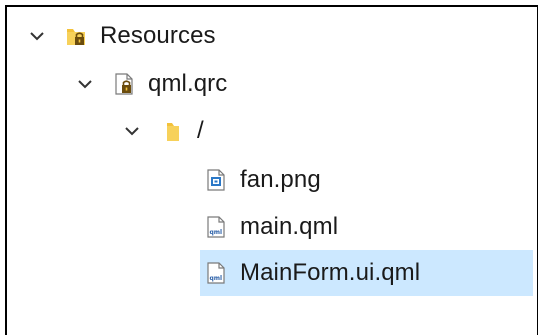 This screenshot has height=335, width=538. Describe the element at coordinates (200, 130) in the screenshot. I see `tree-item-label: /` at that location.